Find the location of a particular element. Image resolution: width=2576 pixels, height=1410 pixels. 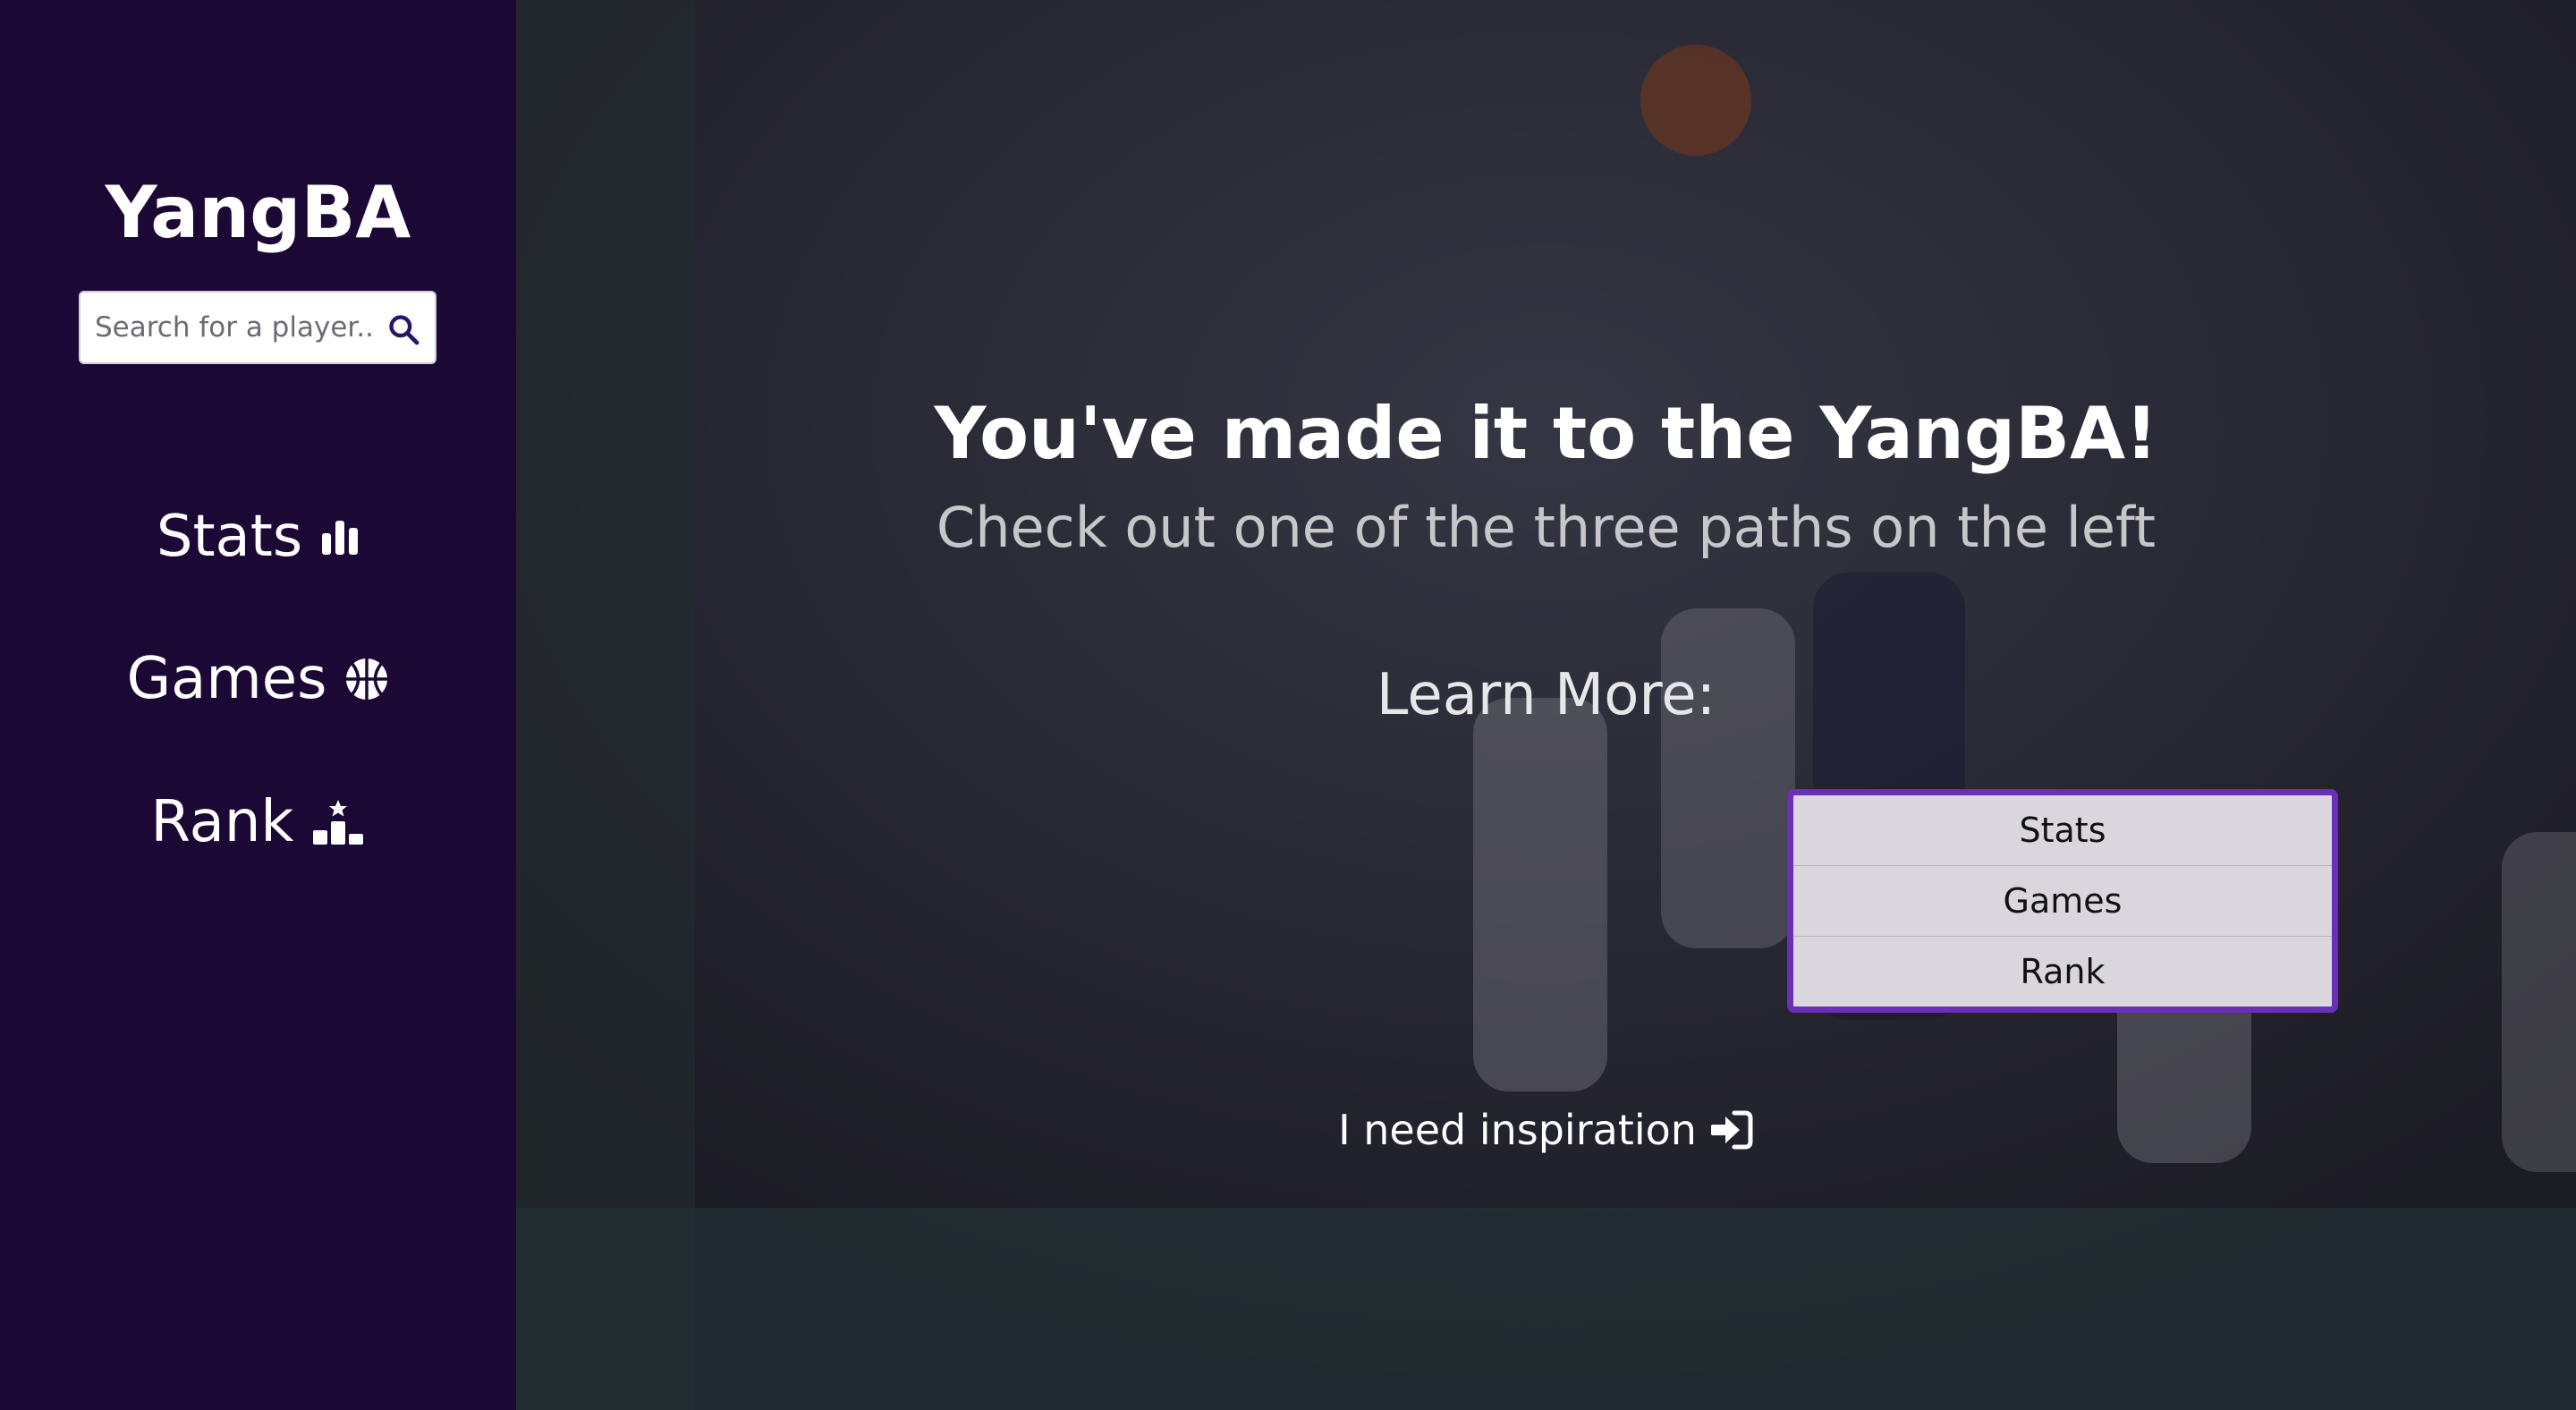

sidebar-item-label: Stats is located at coordinates (229, 537).